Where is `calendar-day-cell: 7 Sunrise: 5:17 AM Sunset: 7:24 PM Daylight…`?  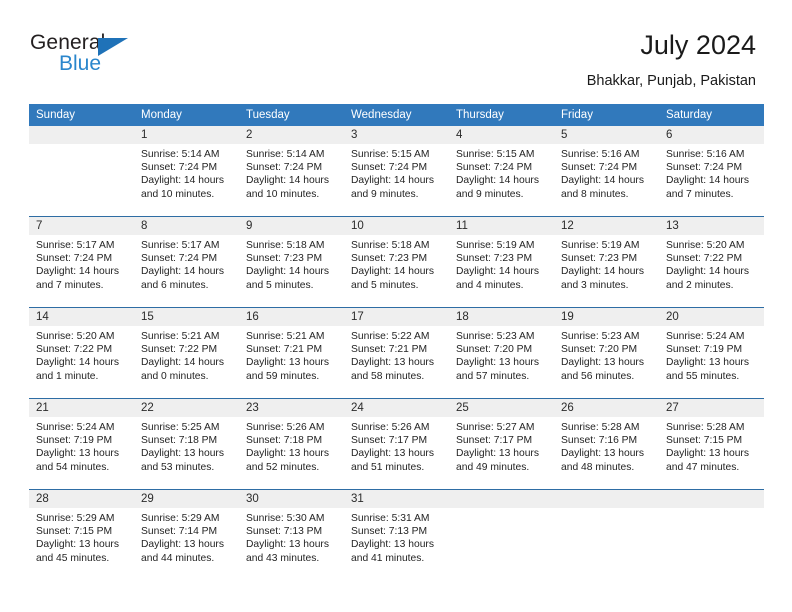
calendar-day-cell: 7 Sunrise: 5:17 AM Sunset: 7:24 PM Daylight… is located at coordinates (81, 262).